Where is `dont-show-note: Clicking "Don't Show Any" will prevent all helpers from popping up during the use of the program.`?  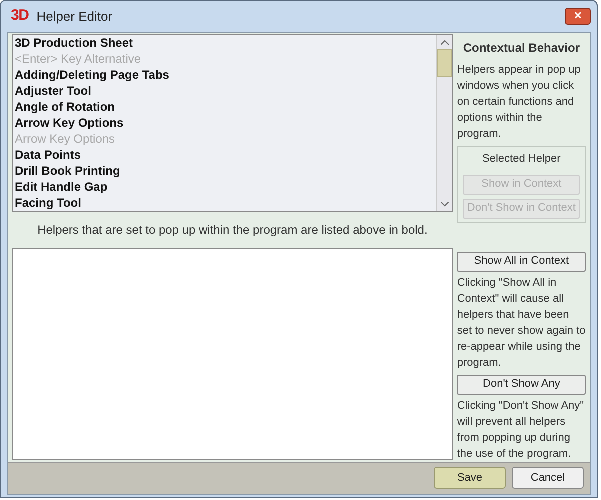 dont-show-note: Clicking "Don't Show Any" will prevent all helpers from popping up during the use of the program. is located at coordinates (521, 430).